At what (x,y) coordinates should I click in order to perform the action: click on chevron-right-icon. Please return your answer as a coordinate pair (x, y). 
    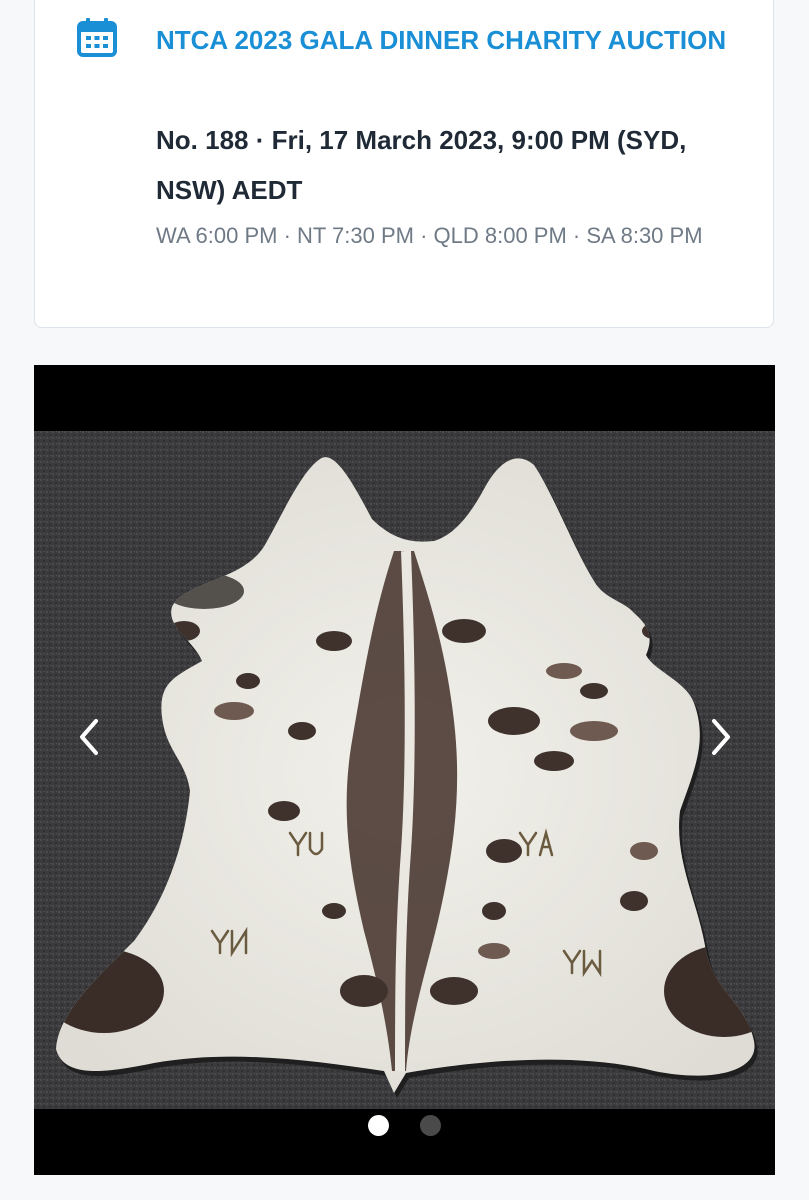
    Looking at the image, I should click on (722, 737).